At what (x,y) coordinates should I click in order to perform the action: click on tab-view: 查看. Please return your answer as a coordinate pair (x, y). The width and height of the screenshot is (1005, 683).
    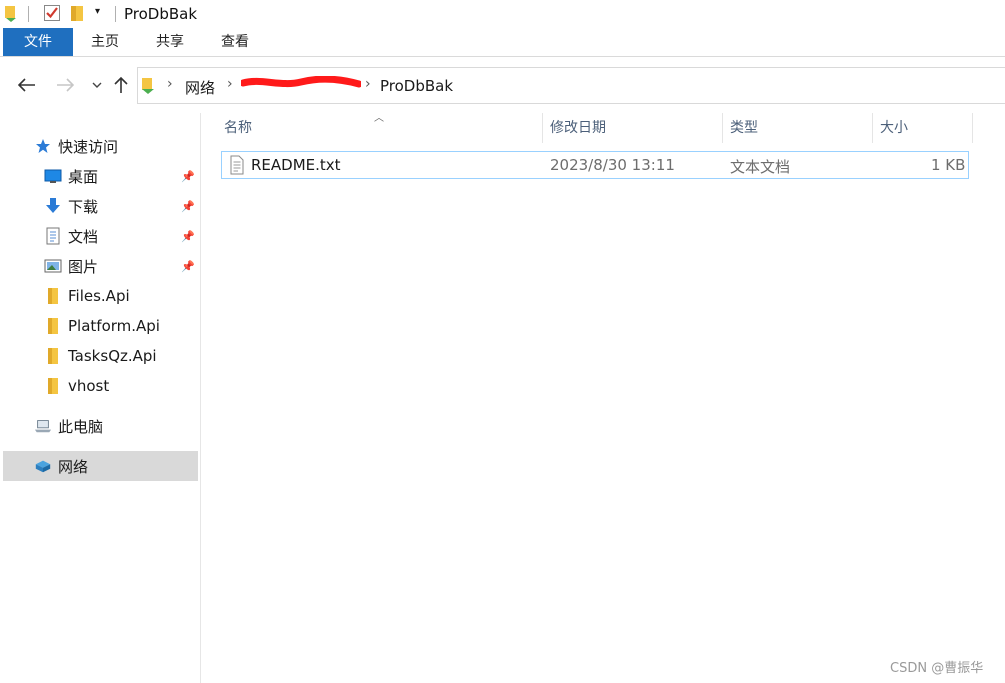
    Looking at the image, I should click on (235, 42).